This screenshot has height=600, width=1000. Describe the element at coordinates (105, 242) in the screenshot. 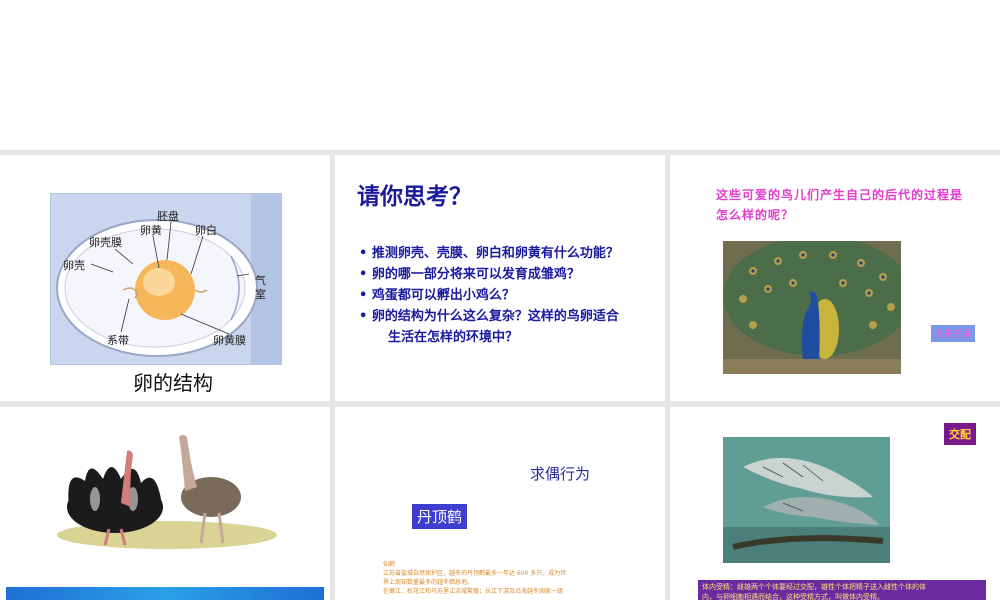

I see `label-shell-membrane: 卵壳膜` at that location.